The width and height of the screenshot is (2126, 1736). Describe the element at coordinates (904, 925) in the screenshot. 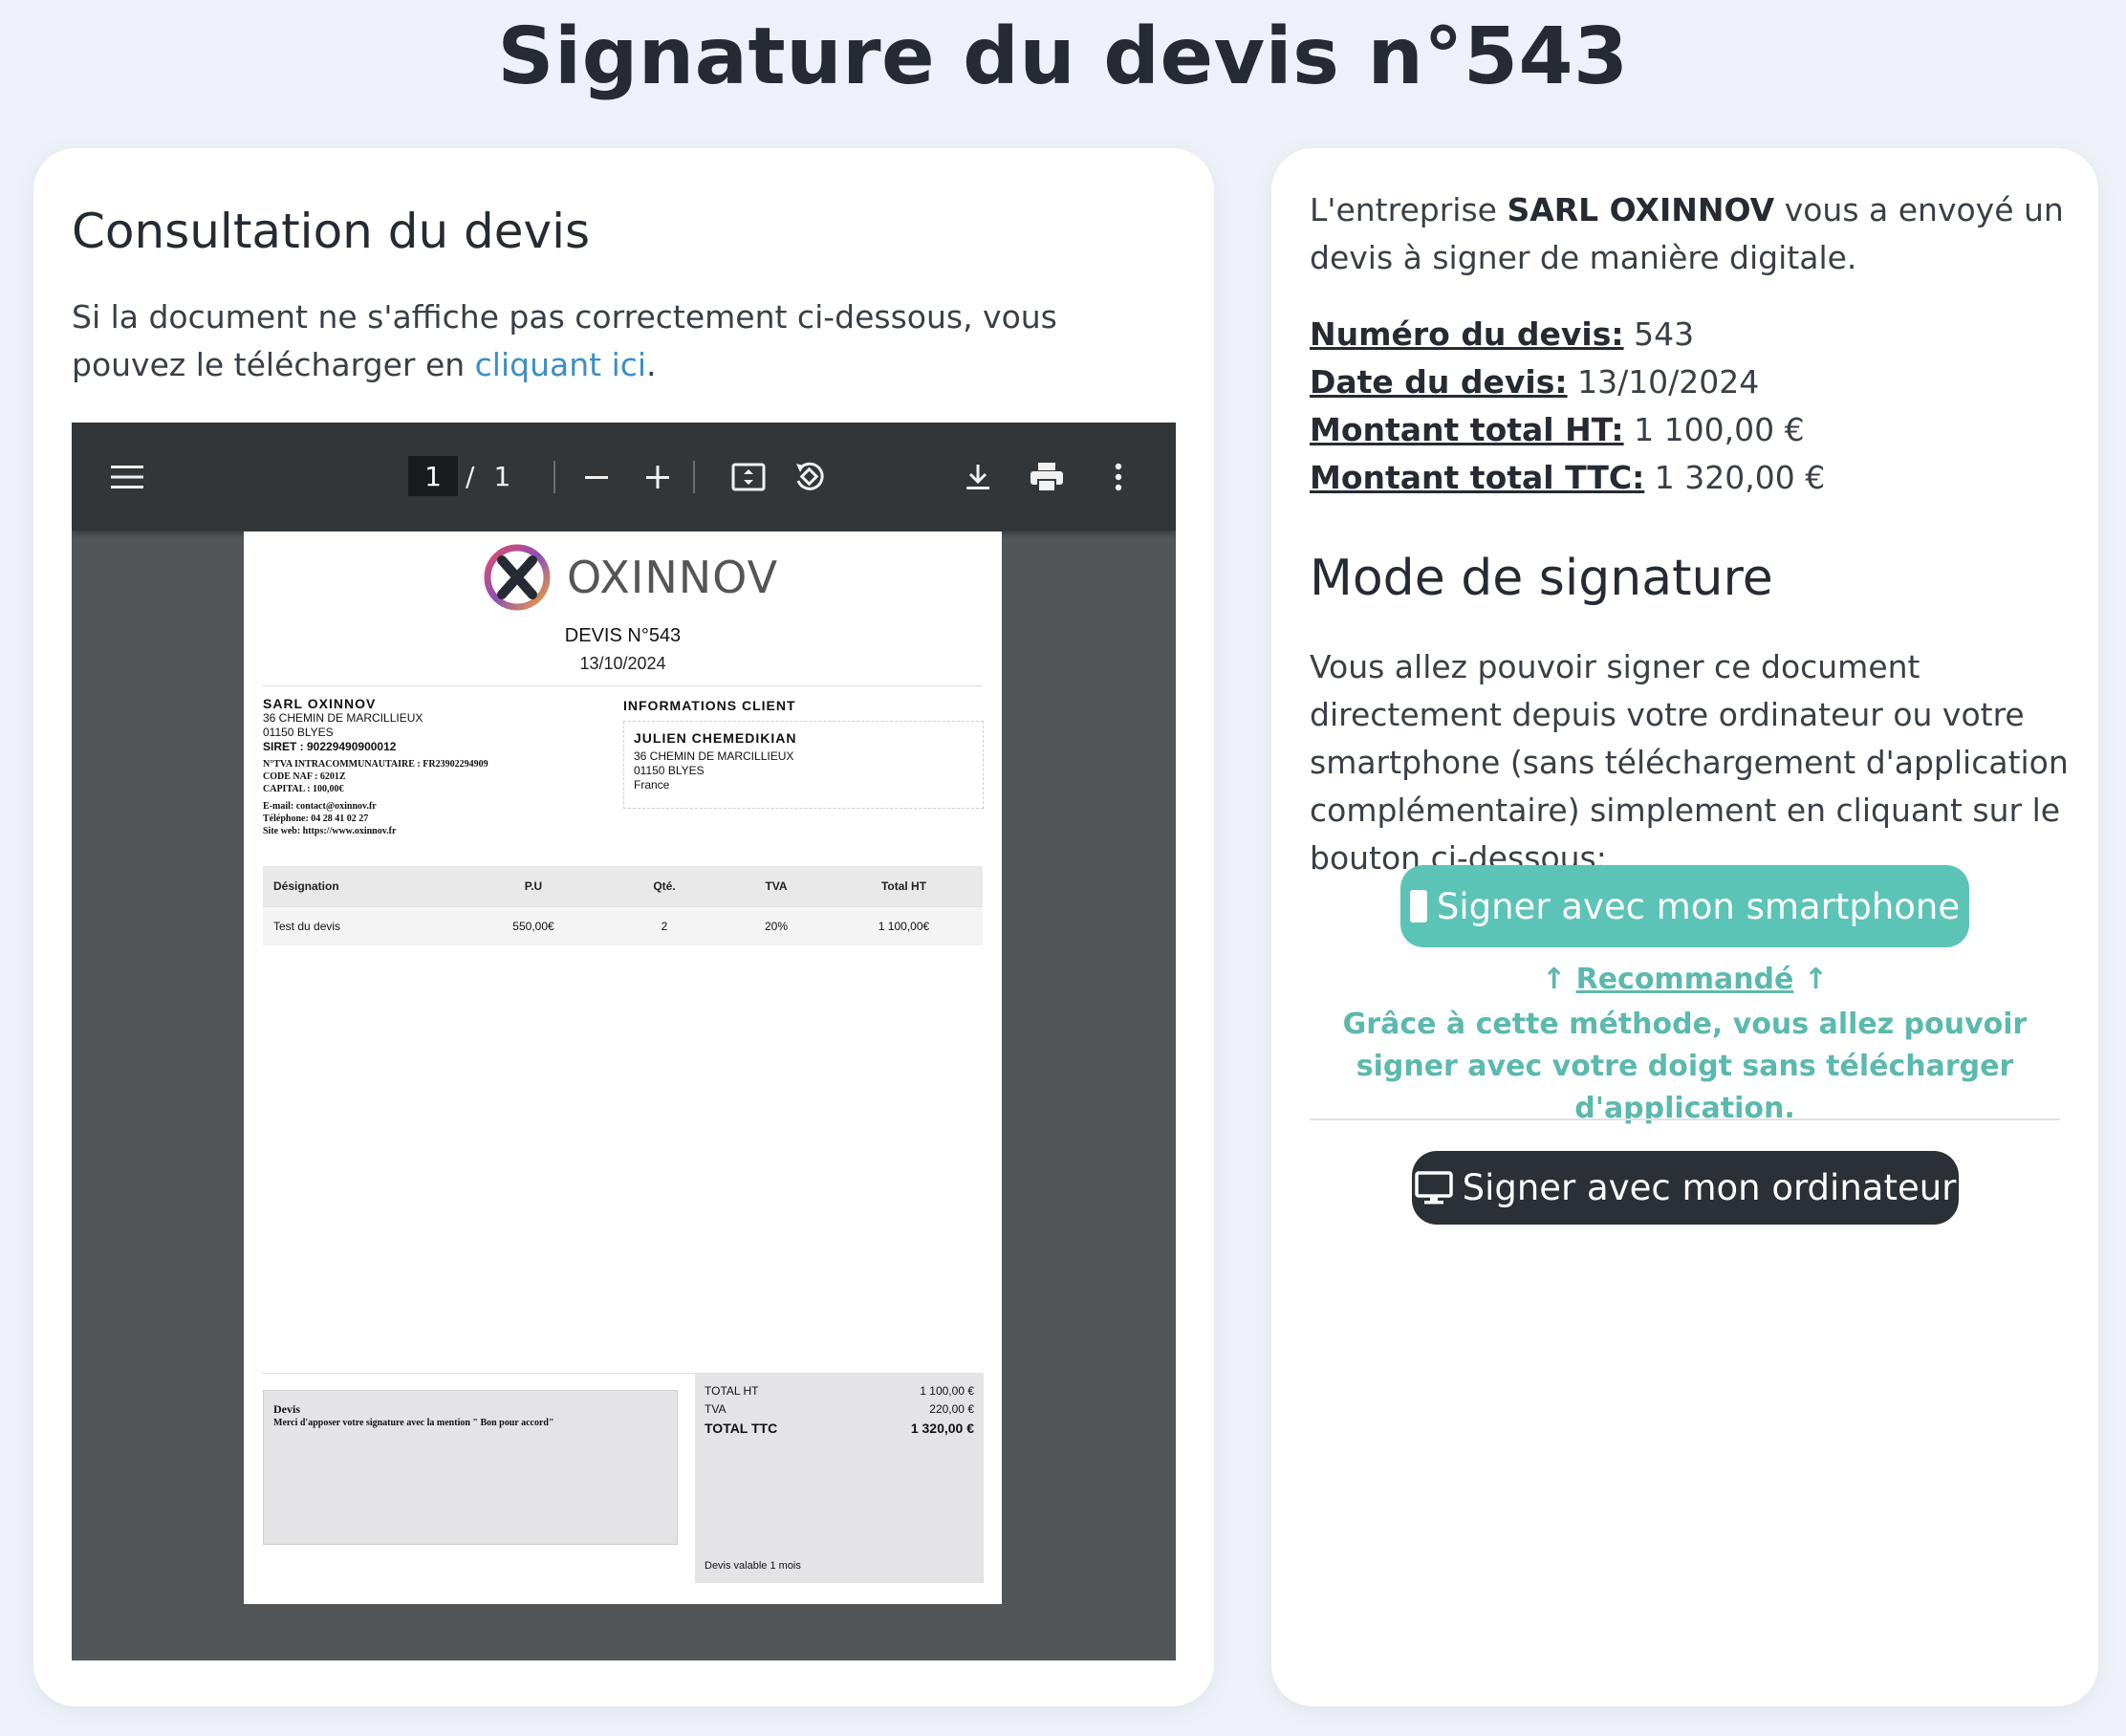

I see `table-cell: 1 100,00€` at that location.